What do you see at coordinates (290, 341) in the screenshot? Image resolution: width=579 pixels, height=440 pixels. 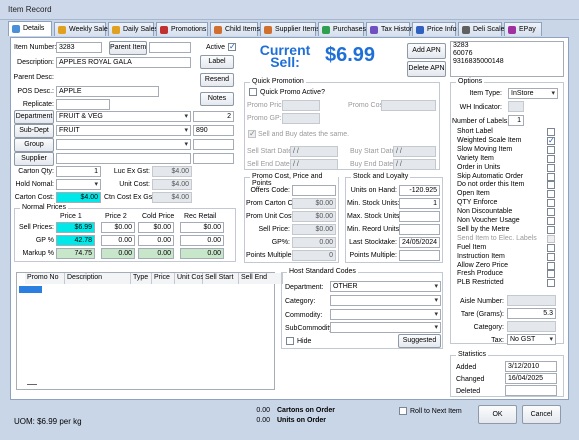 I see `hide-checkbox` at bounding box center [290, 341].